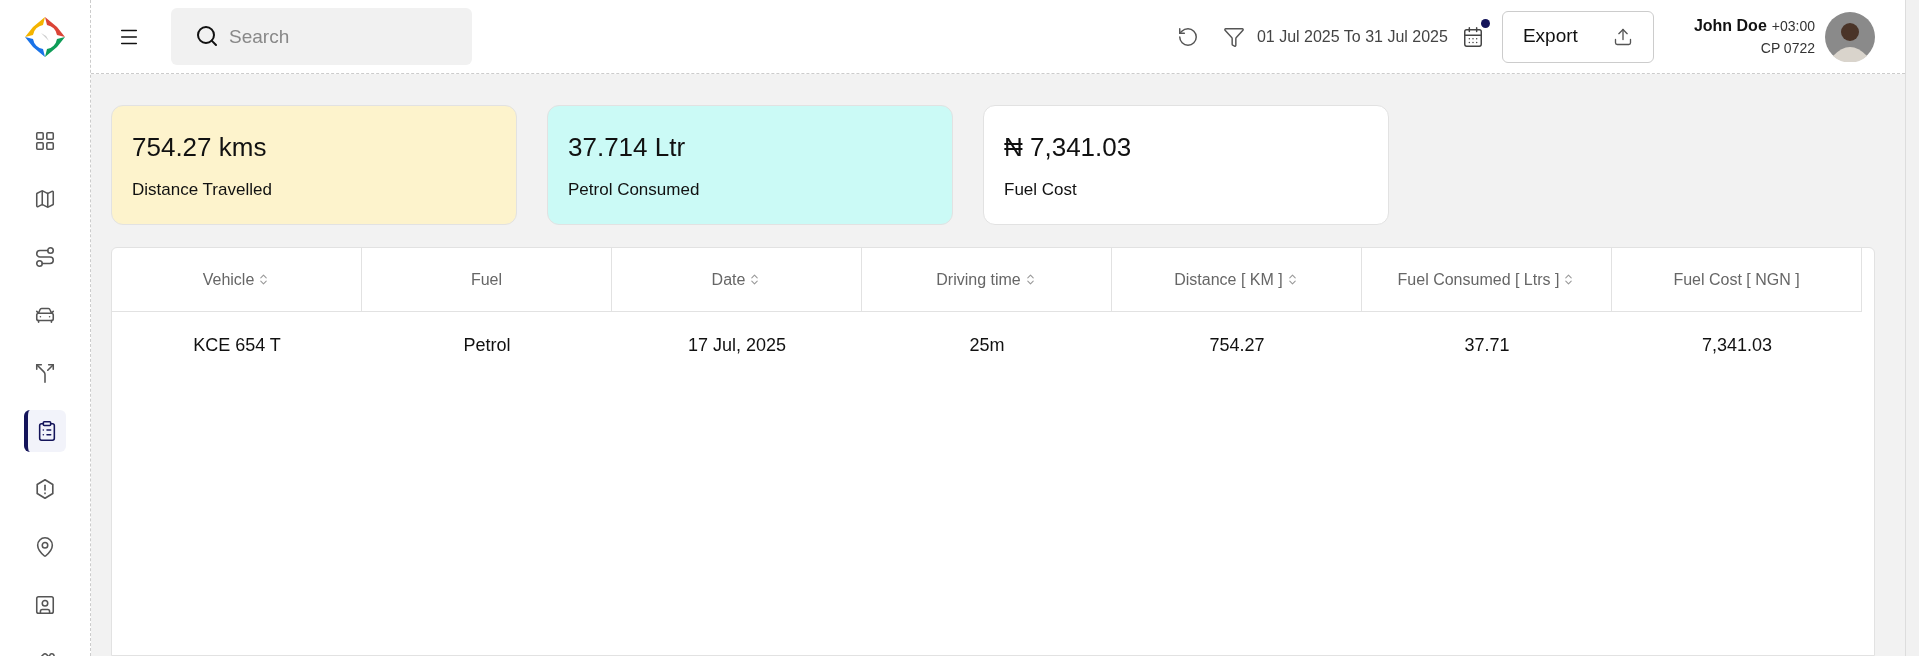 The image size is (1919, 656). Describe the element at coordinates (321, 36) in the screenshot. I see `search-field: Search` at that location.